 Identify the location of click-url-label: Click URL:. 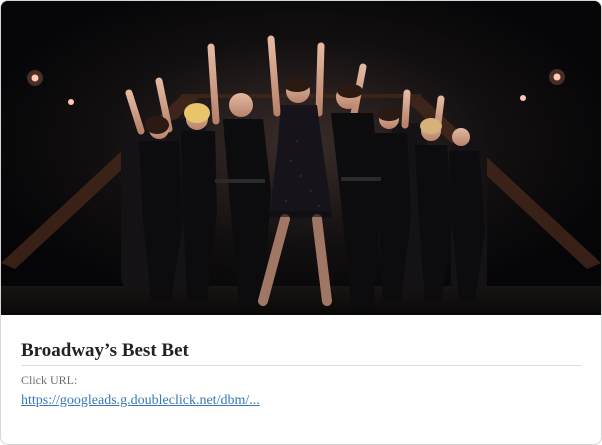
(49, 380).